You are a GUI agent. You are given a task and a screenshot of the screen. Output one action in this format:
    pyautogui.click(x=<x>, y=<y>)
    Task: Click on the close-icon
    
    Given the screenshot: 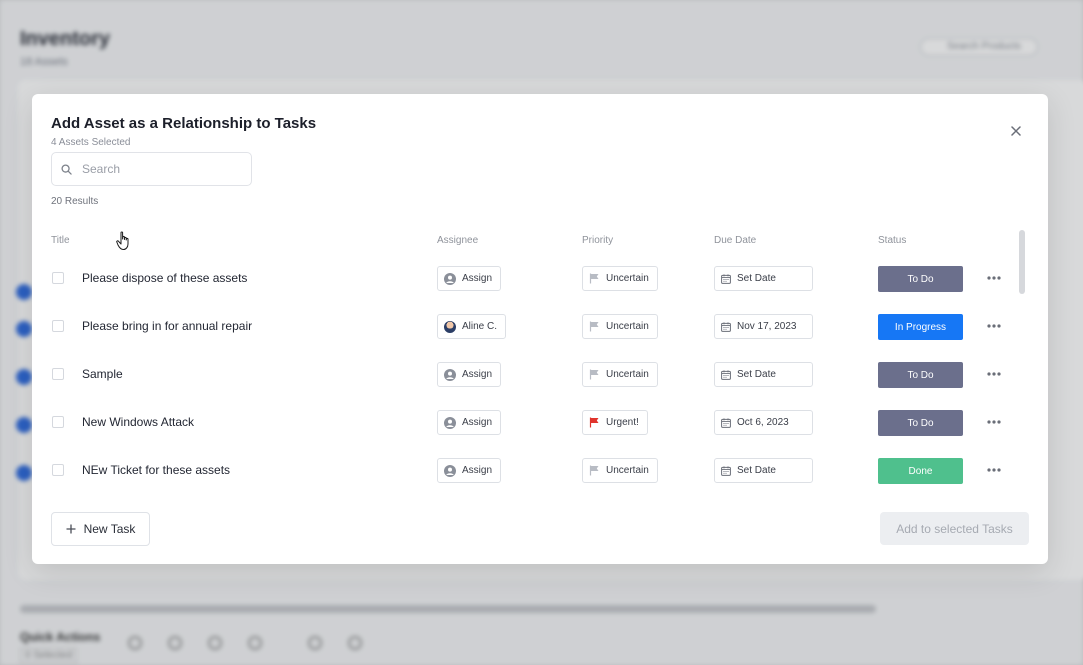 What is the action you would take?
    pyautogui.click(x=1016, y=131)
    